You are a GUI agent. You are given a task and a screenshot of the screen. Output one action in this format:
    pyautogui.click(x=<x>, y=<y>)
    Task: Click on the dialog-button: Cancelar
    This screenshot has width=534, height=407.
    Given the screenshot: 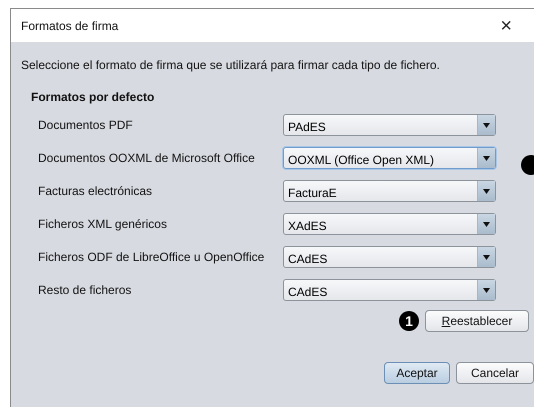 What is the action you would take?
    pyautogui.click(x=495, y=373)
    